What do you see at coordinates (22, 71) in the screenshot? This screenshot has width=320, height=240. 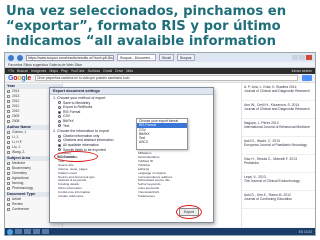 I see `gbar-item: Buscar` at bounding box center [22, 71].